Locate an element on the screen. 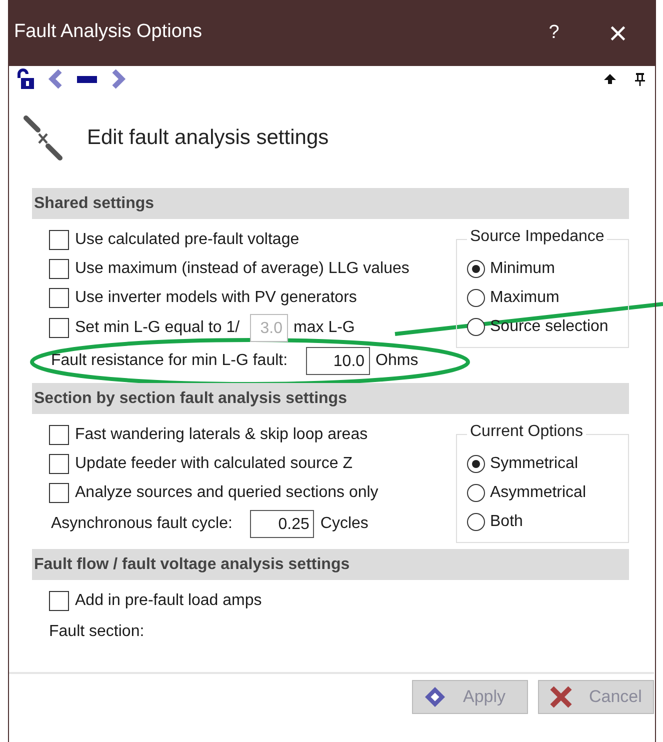  unit-label: Ohms is located at coordinates (397, 361).